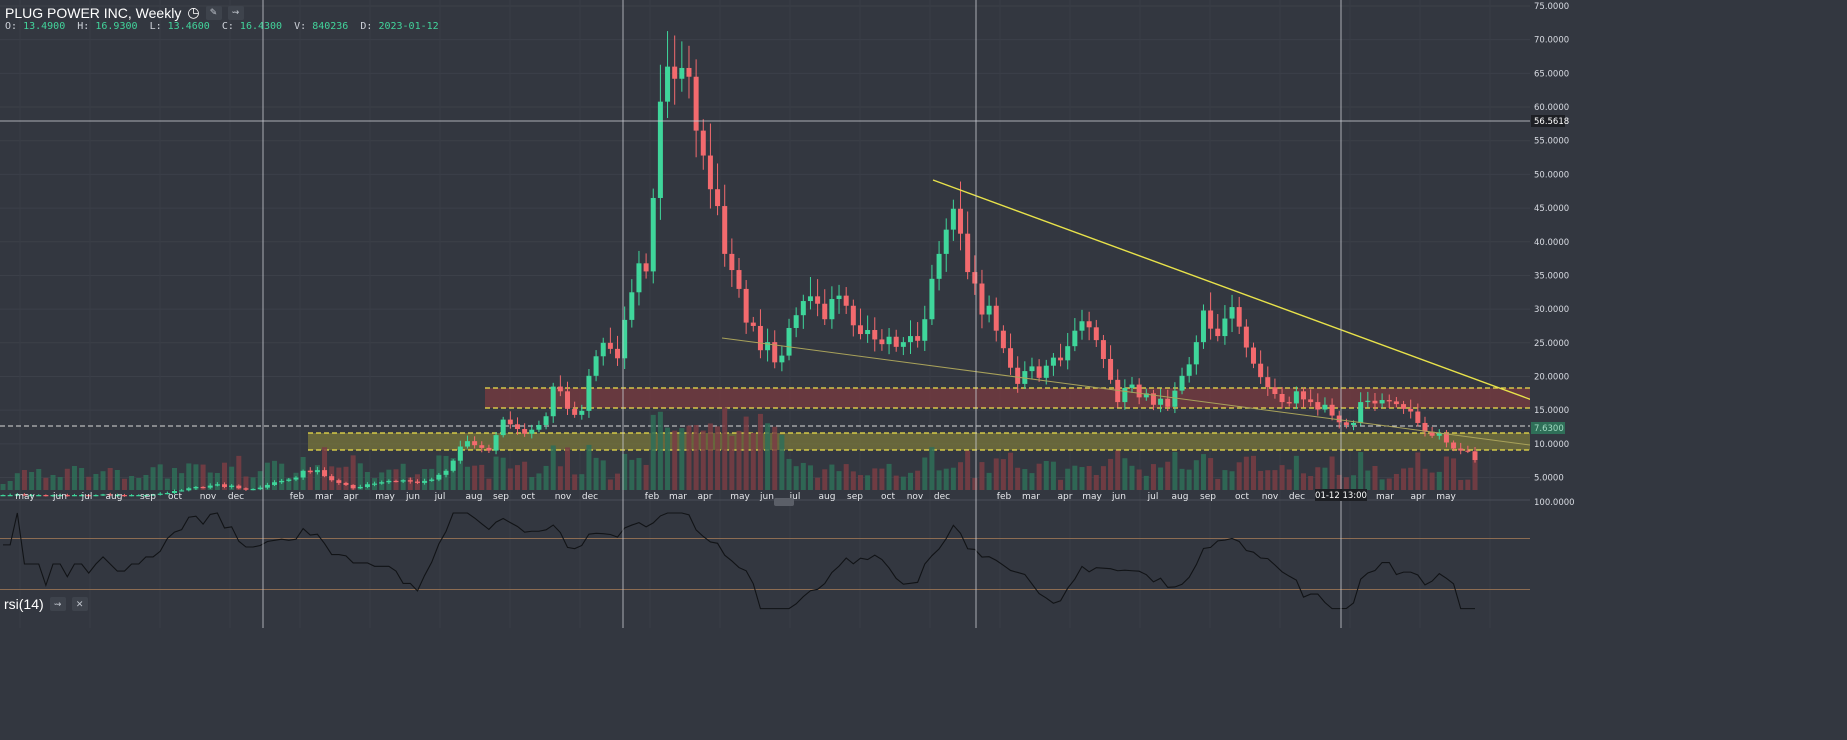 The image size is (1847, 740). What do you see at coordinates (408, 26) in the screenshot?
I see `date-value: 2023-01-12` at bounding box center [408, 26].